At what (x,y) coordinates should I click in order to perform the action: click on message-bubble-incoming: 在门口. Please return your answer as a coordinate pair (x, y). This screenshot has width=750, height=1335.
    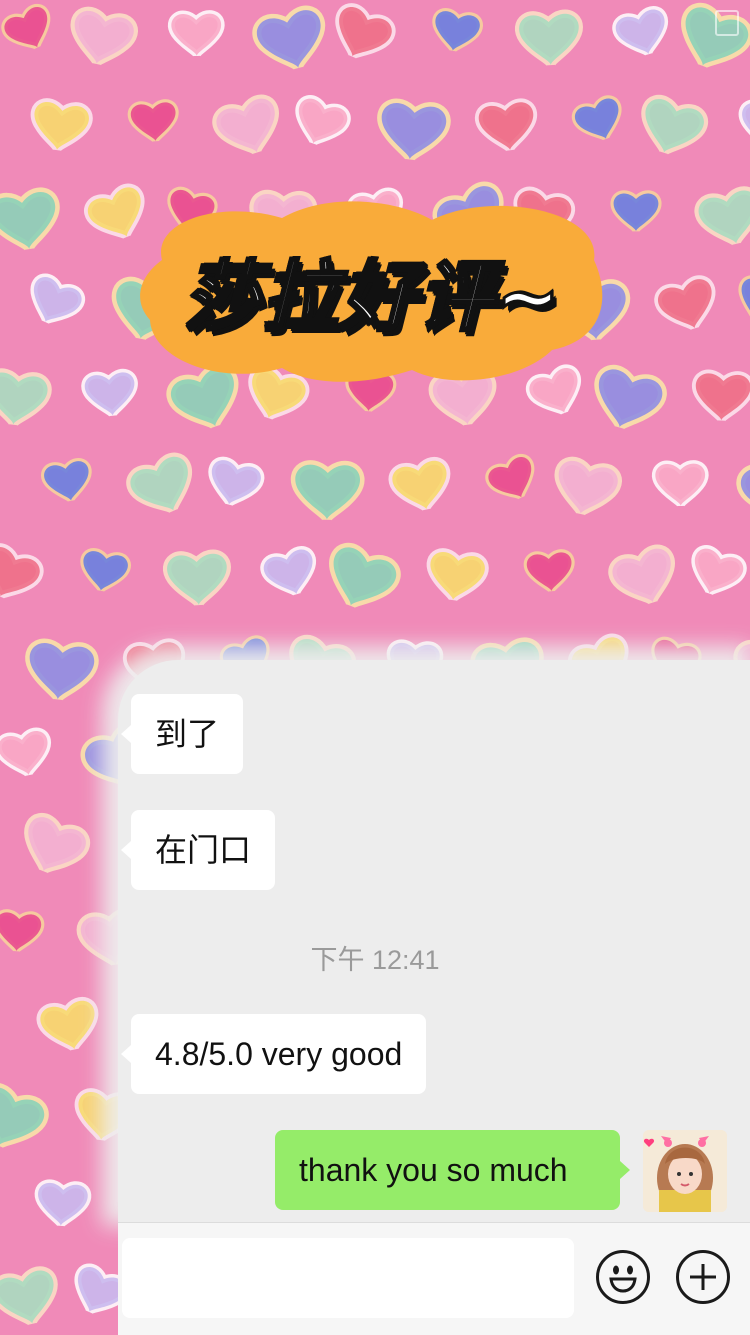
    Looking at the image, I should click on (198, 850).